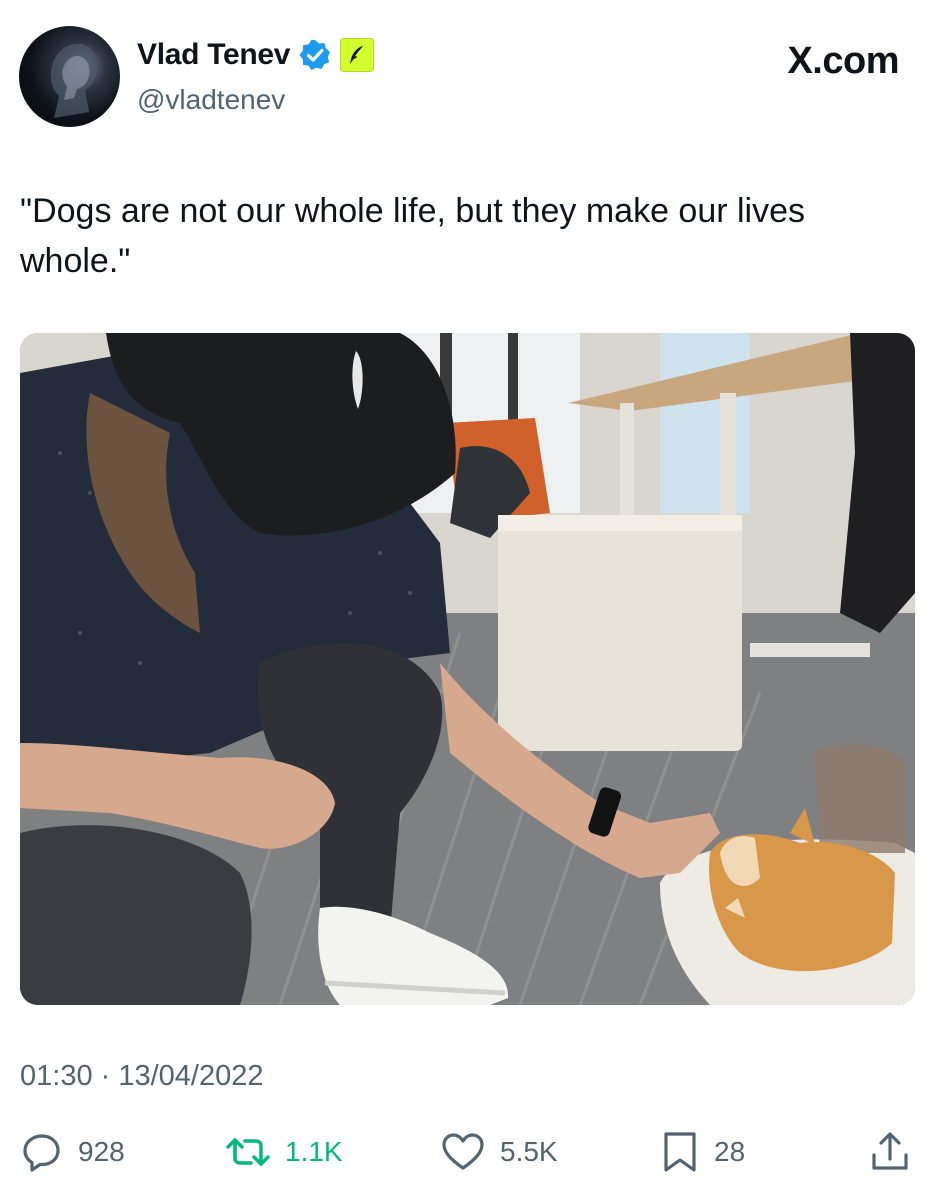  What do you see at coordinates (730, 1151) in the screenshot?
I see `bookmark-count: 28` at bounding box center [730, 1151].